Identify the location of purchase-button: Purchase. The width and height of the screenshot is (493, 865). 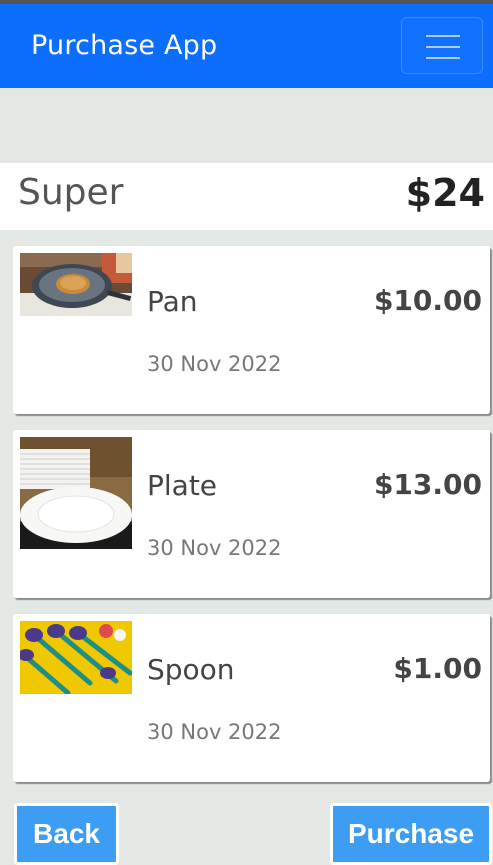
(411, 834).